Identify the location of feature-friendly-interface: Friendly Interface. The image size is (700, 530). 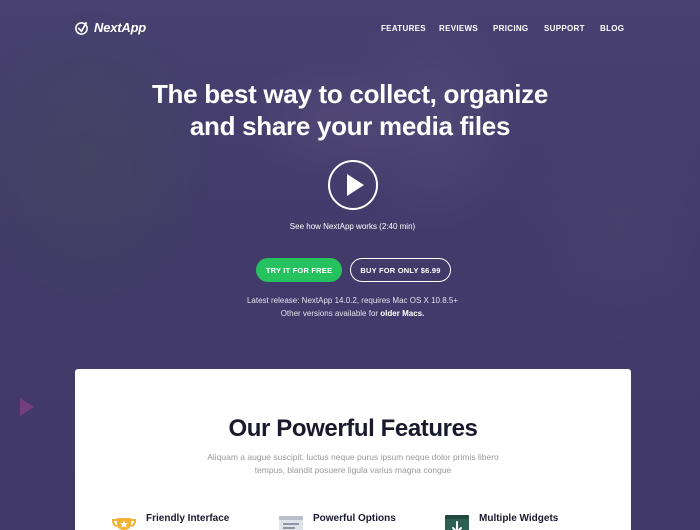
(169, 520).